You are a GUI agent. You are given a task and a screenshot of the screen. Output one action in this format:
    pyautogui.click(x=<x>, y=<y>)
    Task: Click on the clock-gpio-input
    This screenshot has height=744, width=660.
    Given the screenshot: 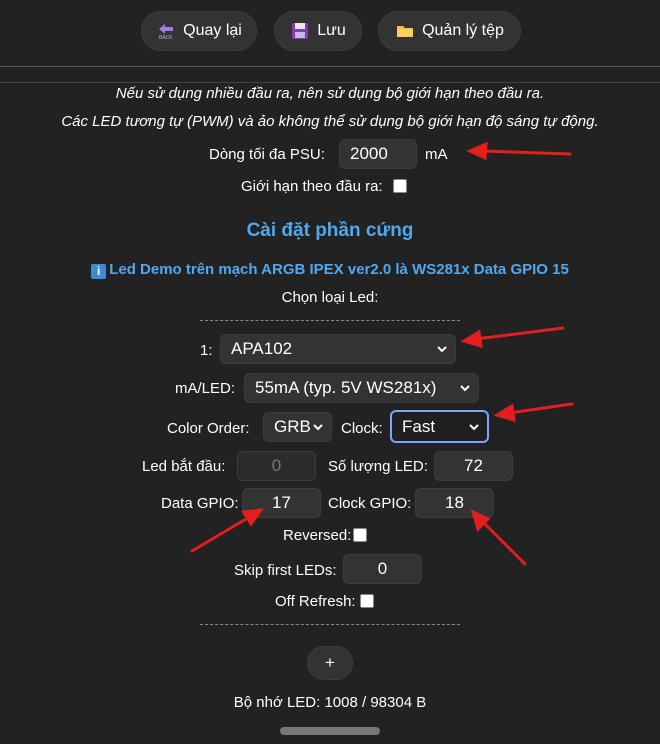 What is the action you would take?
    pyautogui.click(x=454, y=503)
    